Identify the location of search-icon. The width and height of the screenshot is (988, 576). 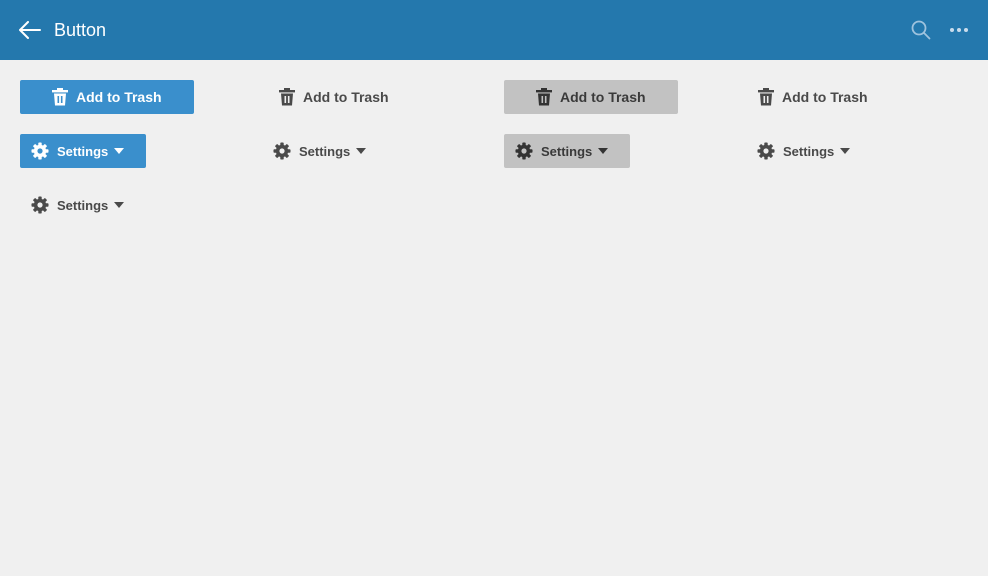
(921, 30).